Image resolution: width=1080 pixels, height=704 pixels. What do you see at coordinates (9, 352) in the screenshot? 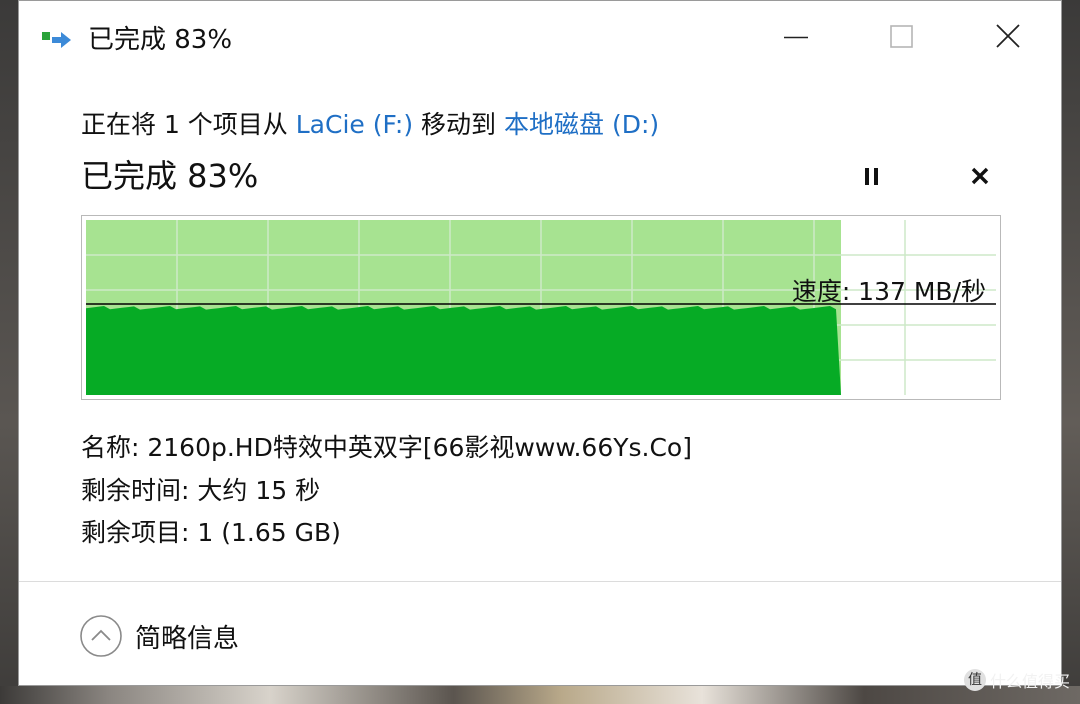
I see `background-left` at bounding box center [9, 352].